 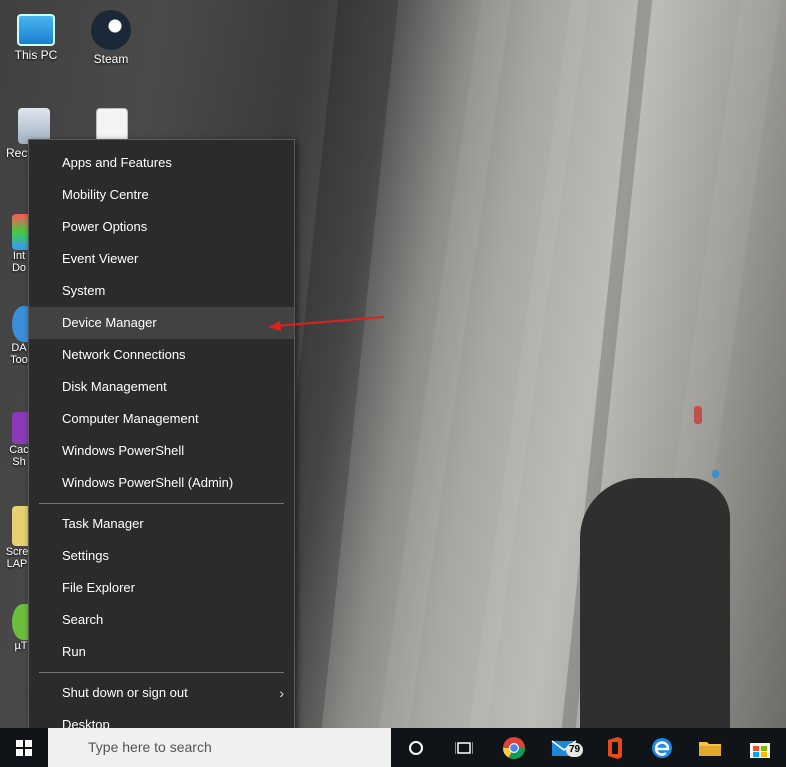 I want to click on menu-item-file-explorer: File Explorer, so click(x=161, y=588).